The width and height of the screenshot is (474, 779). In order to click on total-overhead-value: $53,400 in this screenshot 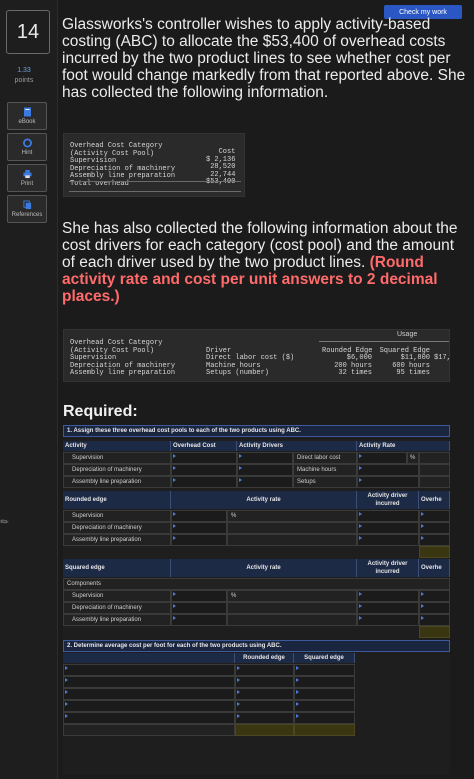, I will do `click(221, 182)`.